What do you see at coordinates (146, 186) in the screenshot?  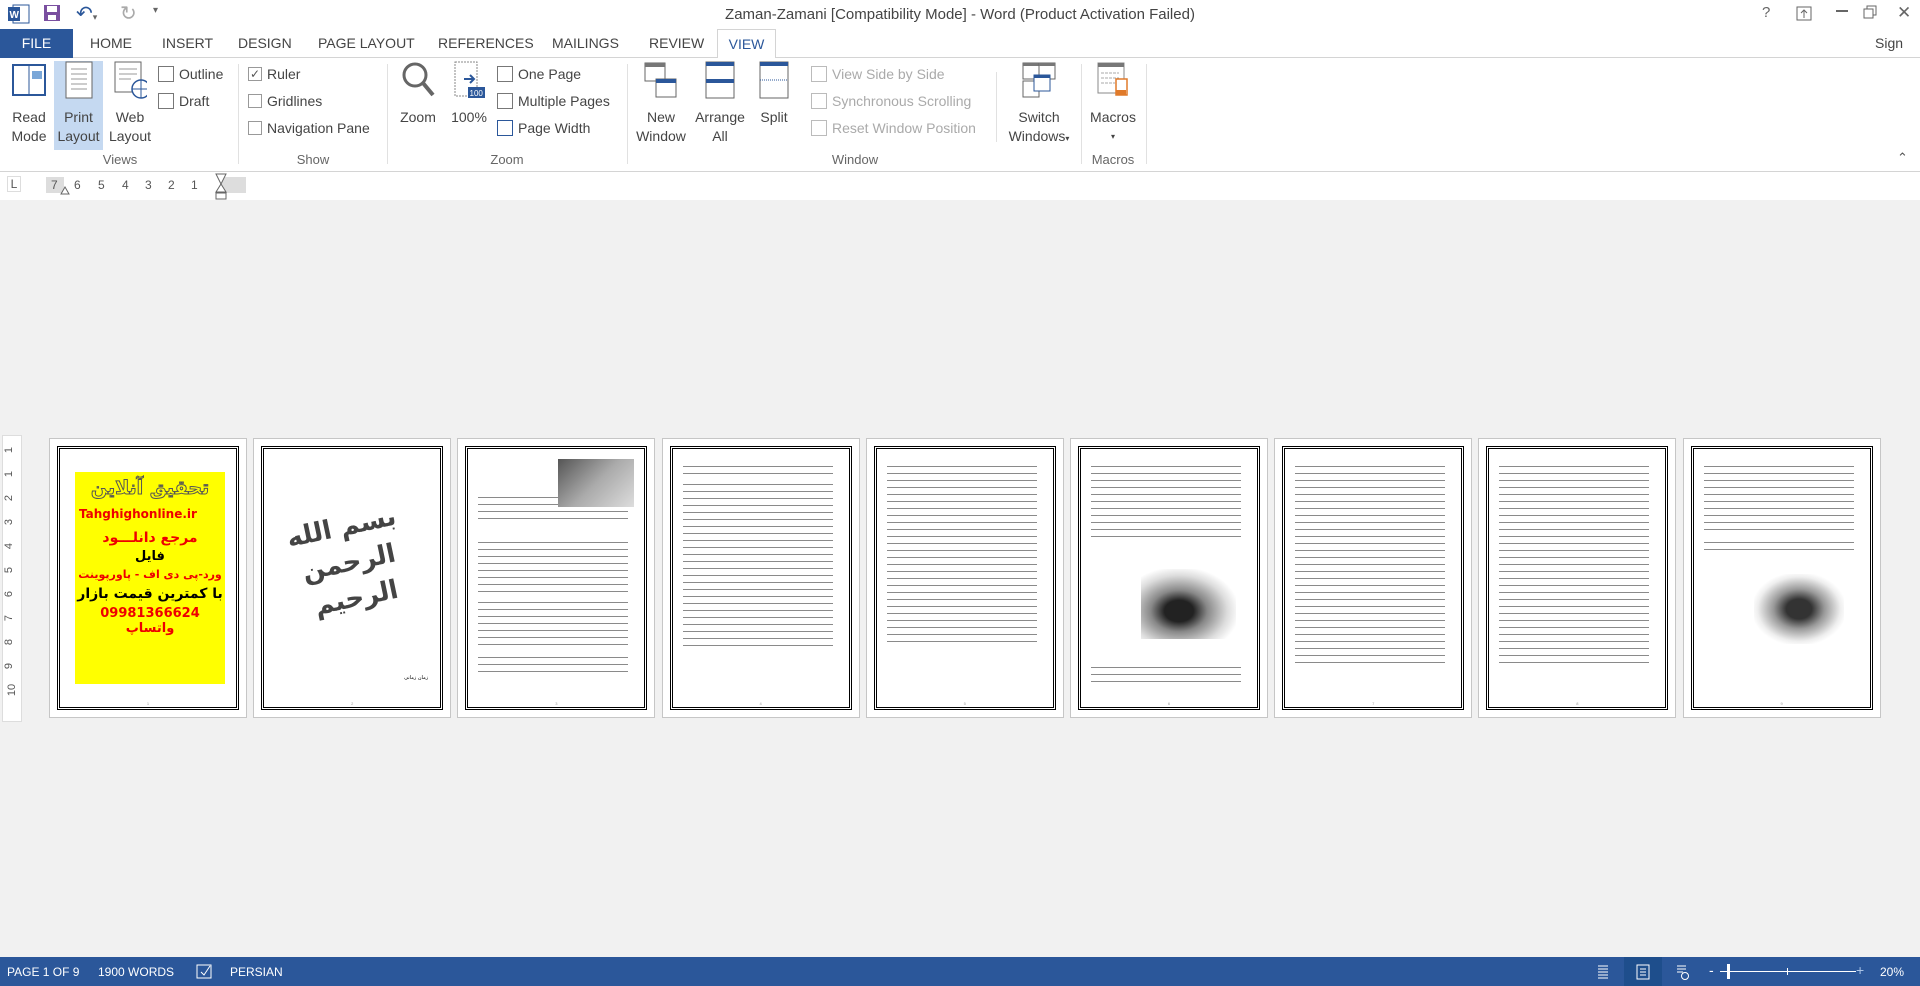 I see `horizontal-ruler: 7 6 5 4 3 2 1` at bounding box center [146, 186].